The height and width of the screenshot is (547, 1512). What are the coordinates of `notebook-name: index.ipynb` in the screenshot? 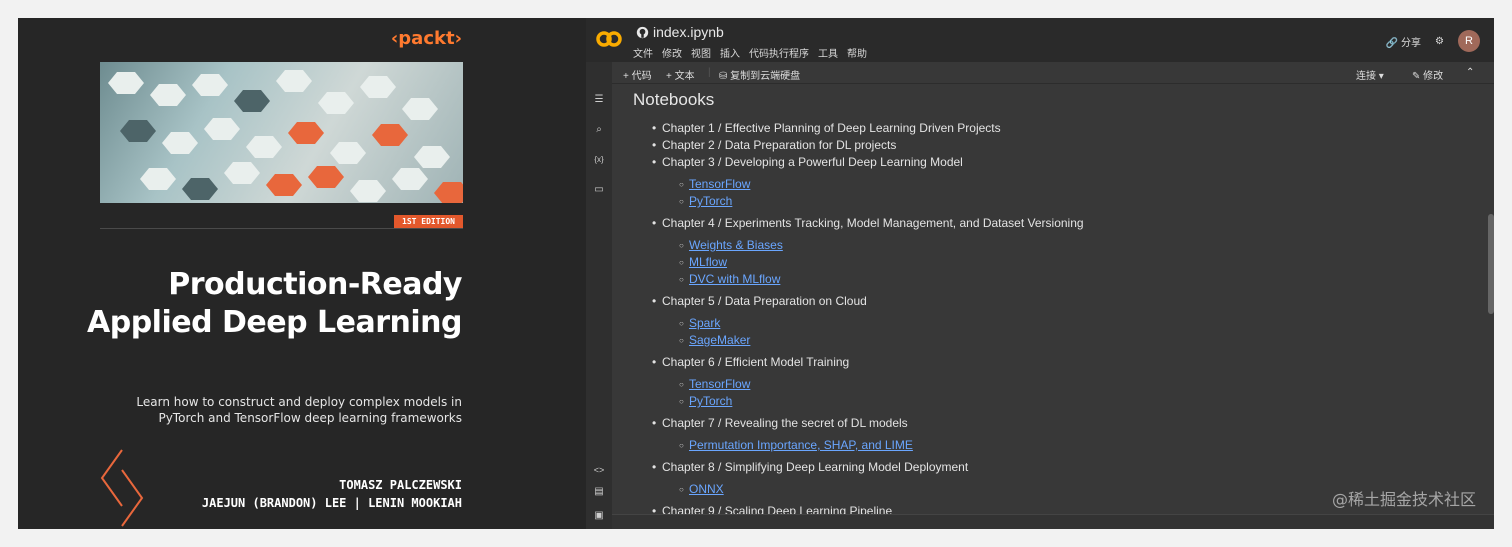 It's located at (688, 32).